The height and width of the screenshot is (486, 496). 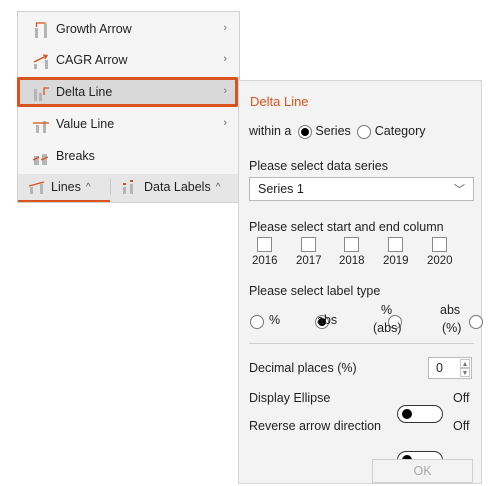 What do you see at coordinates (92, 60) in the screenshot?
I see `menu-item-label: CAGR Arrow` at bounding box center [92, 60].